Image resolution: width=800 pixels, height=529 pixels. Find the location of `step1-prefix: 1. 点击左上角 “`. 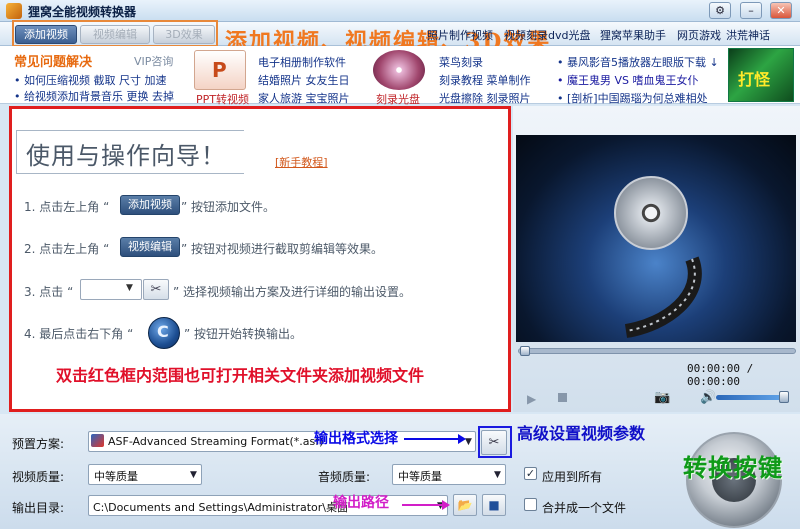

step1-prefix: 1. 点击左上角 “ is located at coordinates (67, 207).